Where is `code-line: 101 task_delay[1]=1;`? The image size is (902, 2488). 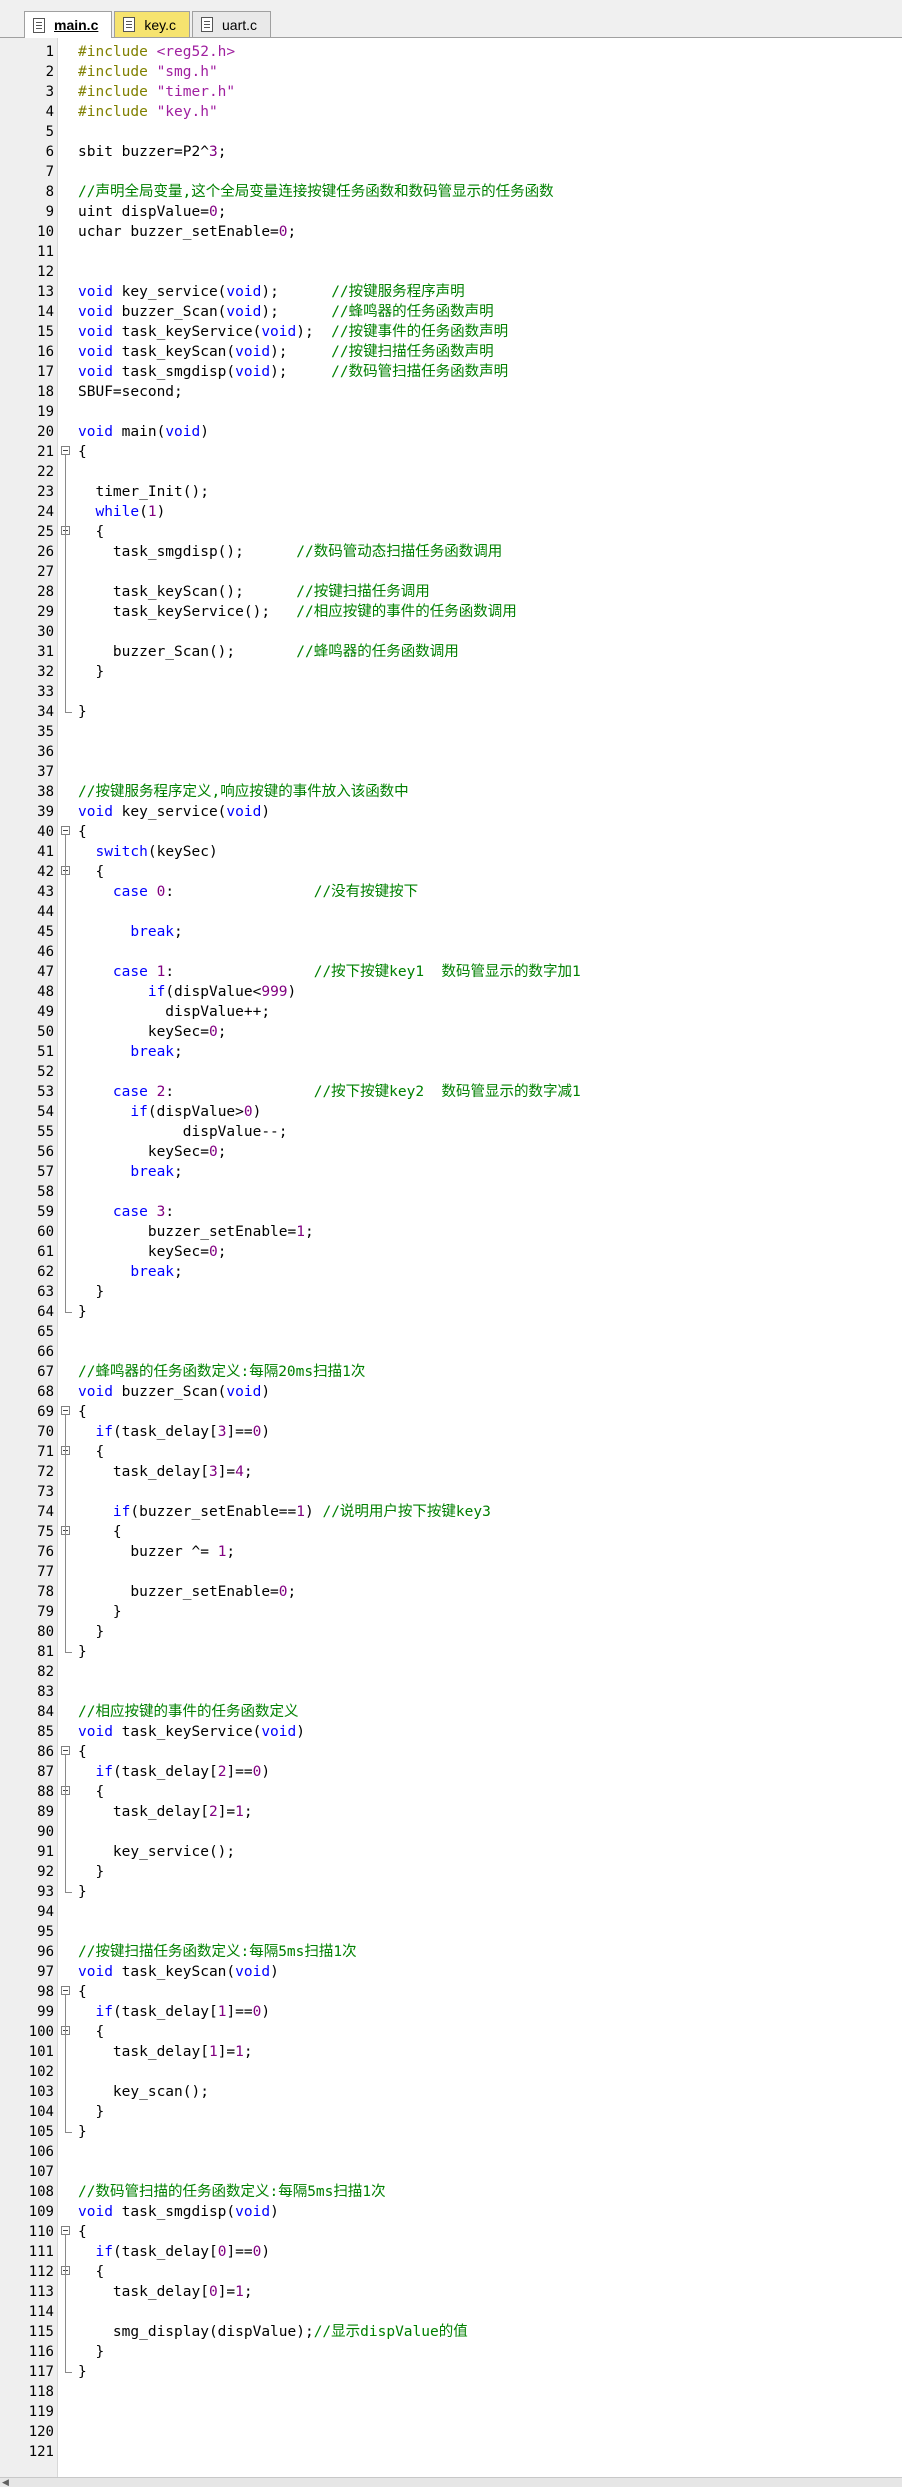
code-line: 101 task_delay[1]=1; is located at coordinates (451, 2052).